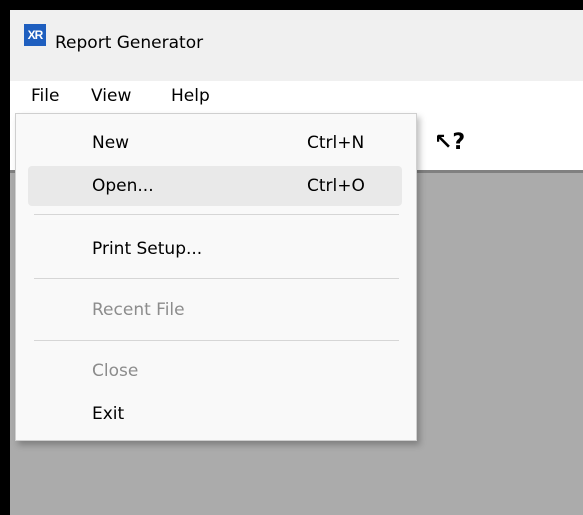 This screenshot has width=583, height=515. What do you see at coordinates (111, 97) in the screenshot?
I see `menu-view: View` at bounding box center [111, 97].